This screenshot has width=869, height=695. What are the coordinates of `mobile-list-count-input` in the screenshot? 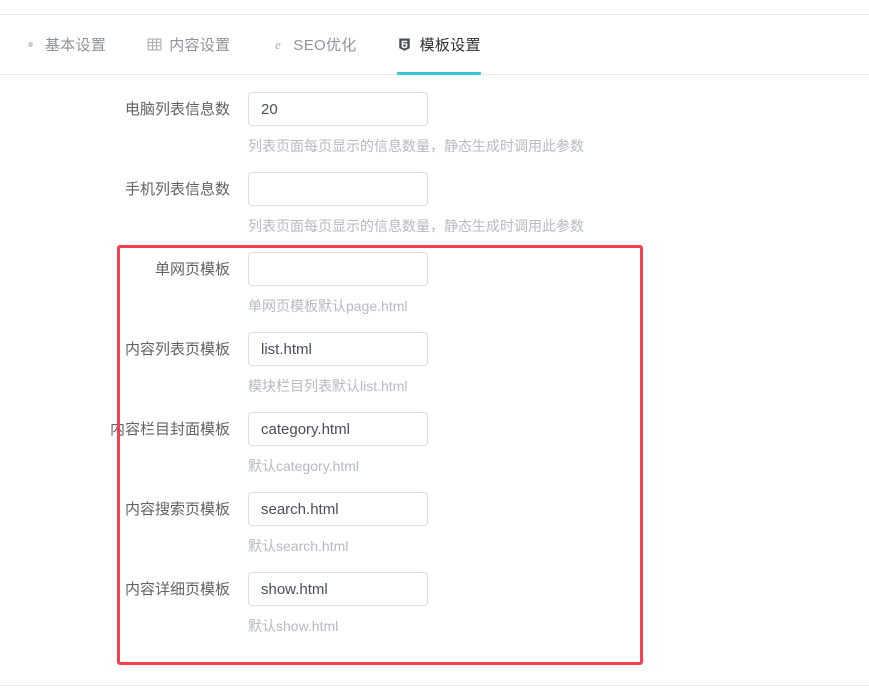 It's located at (338, 189).